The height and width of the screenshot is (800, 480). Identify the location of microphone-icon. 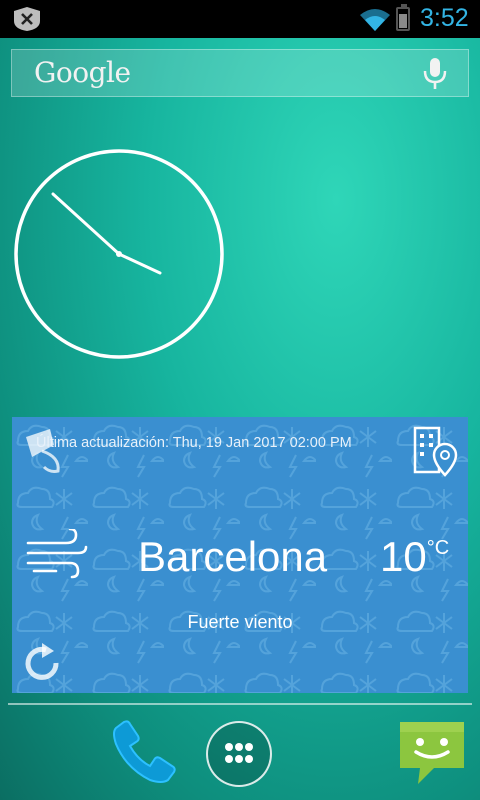
(435, 74).